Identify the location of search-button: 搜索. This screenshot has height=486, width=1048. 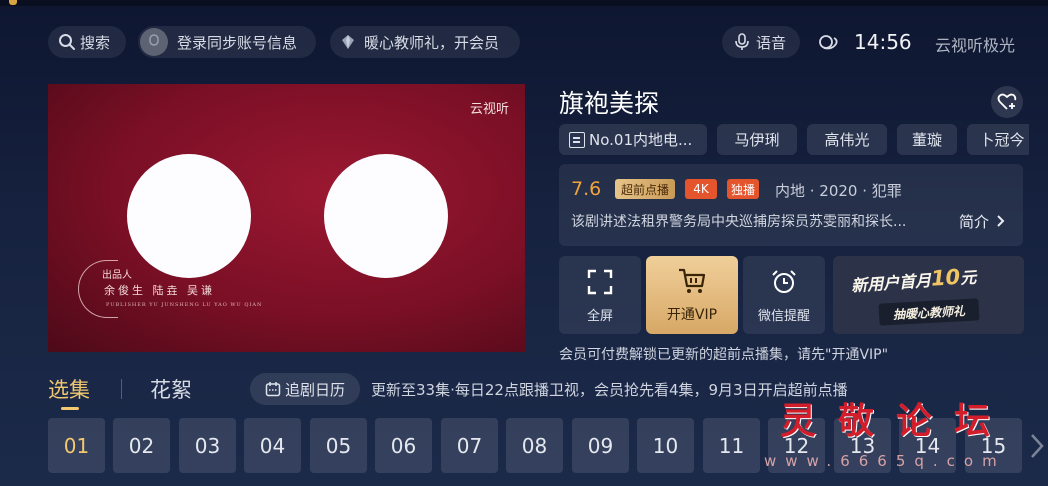
(87, 42).